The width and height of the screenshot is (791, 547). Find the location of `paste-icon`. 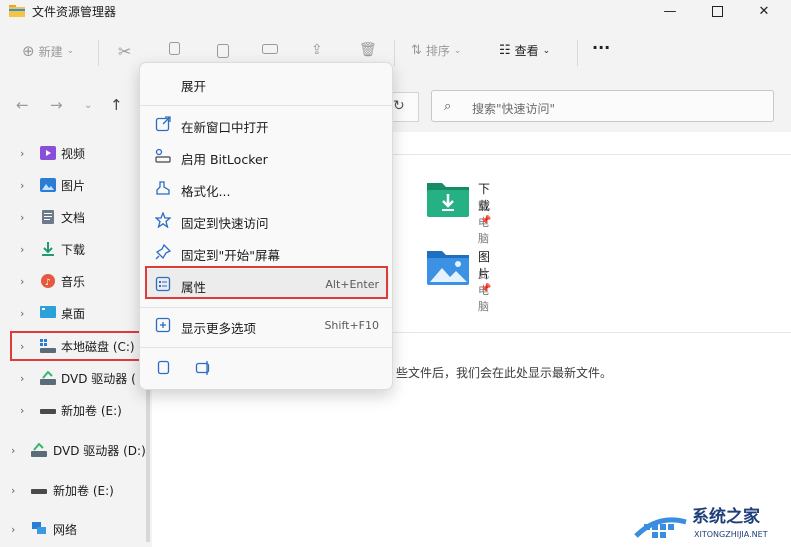

paste-icon is located at coordinates (223, 51).